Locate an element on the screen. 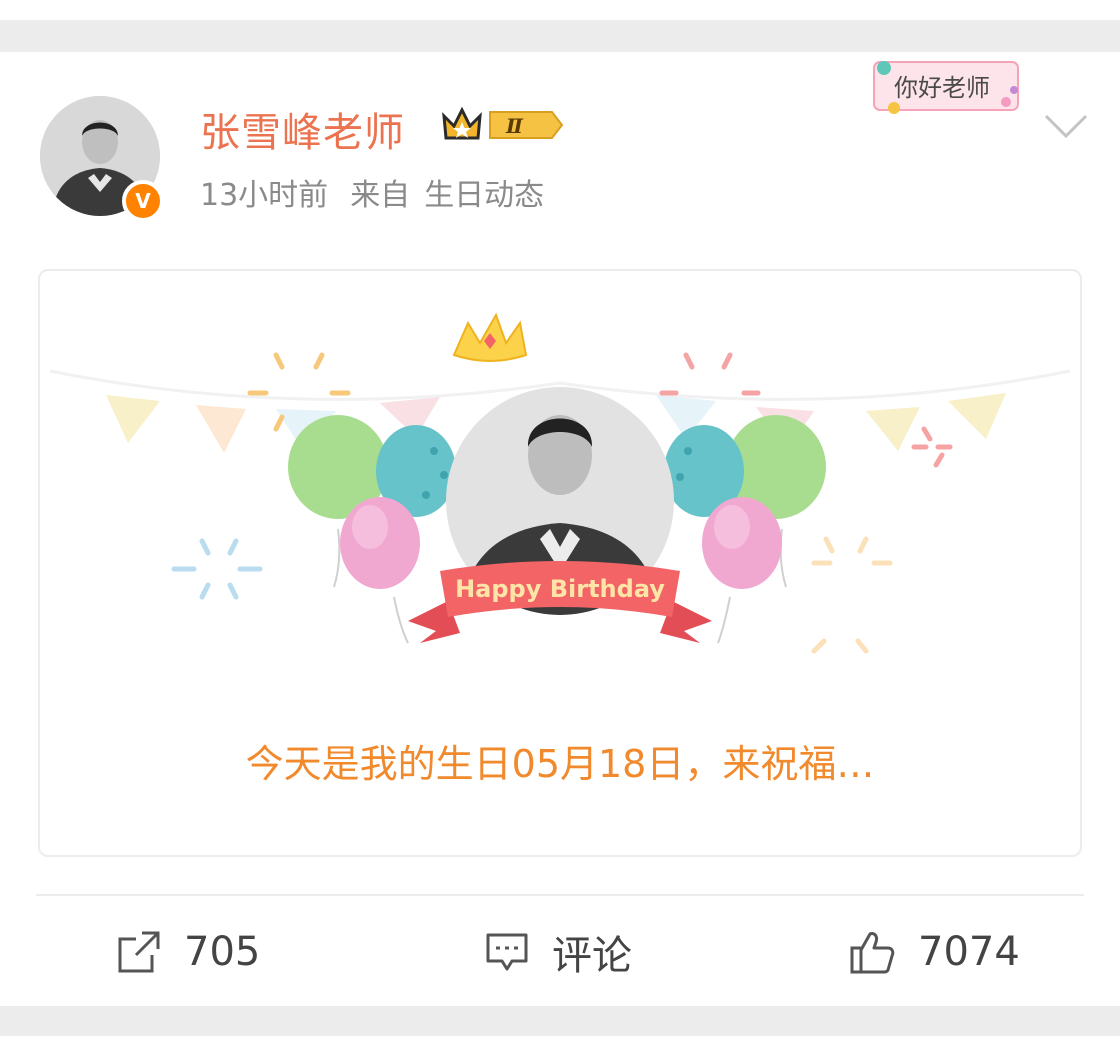  thumbs-up-icon is located at coordinates (872, 953).